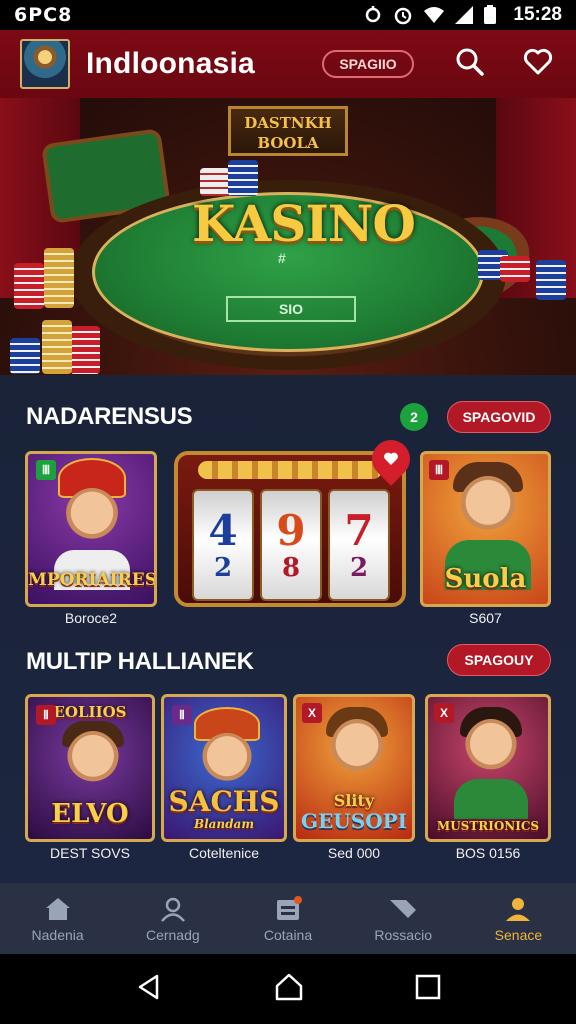 The width and height of the screenshot is (576, 1024). I want to click on header-pill-button: SPAGIIO, so click(368, 64).